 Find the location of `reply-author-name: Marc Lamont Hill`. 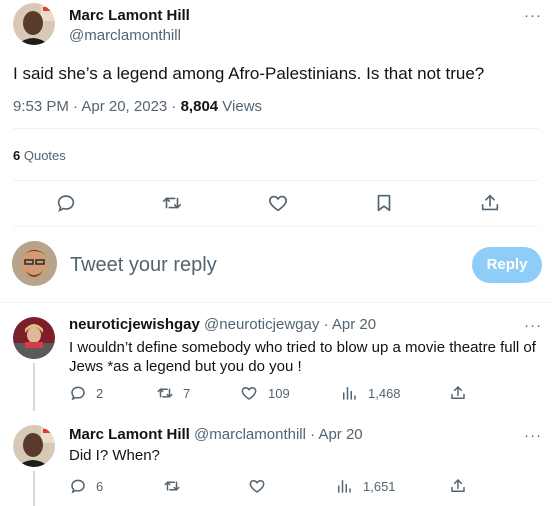

reply-author-name: Marc Lamont Hill is located at coordinates (129, 434).